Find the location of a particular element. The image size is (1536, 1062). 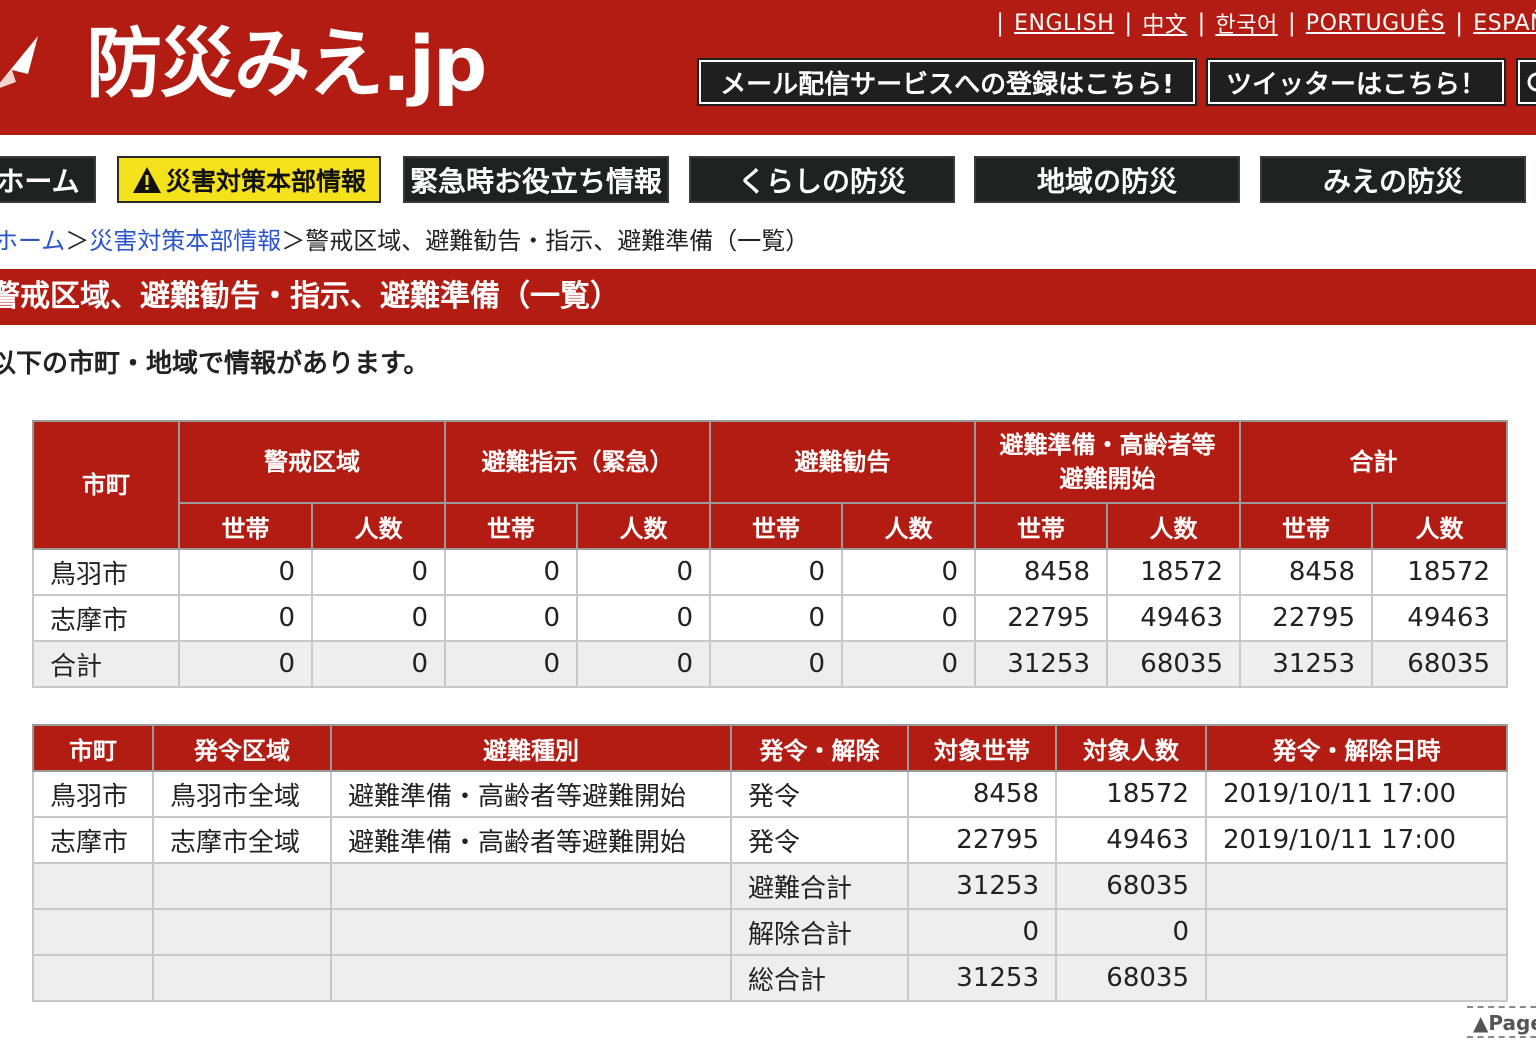

cell-value: 22795 is located at coordinates (1041, 618).